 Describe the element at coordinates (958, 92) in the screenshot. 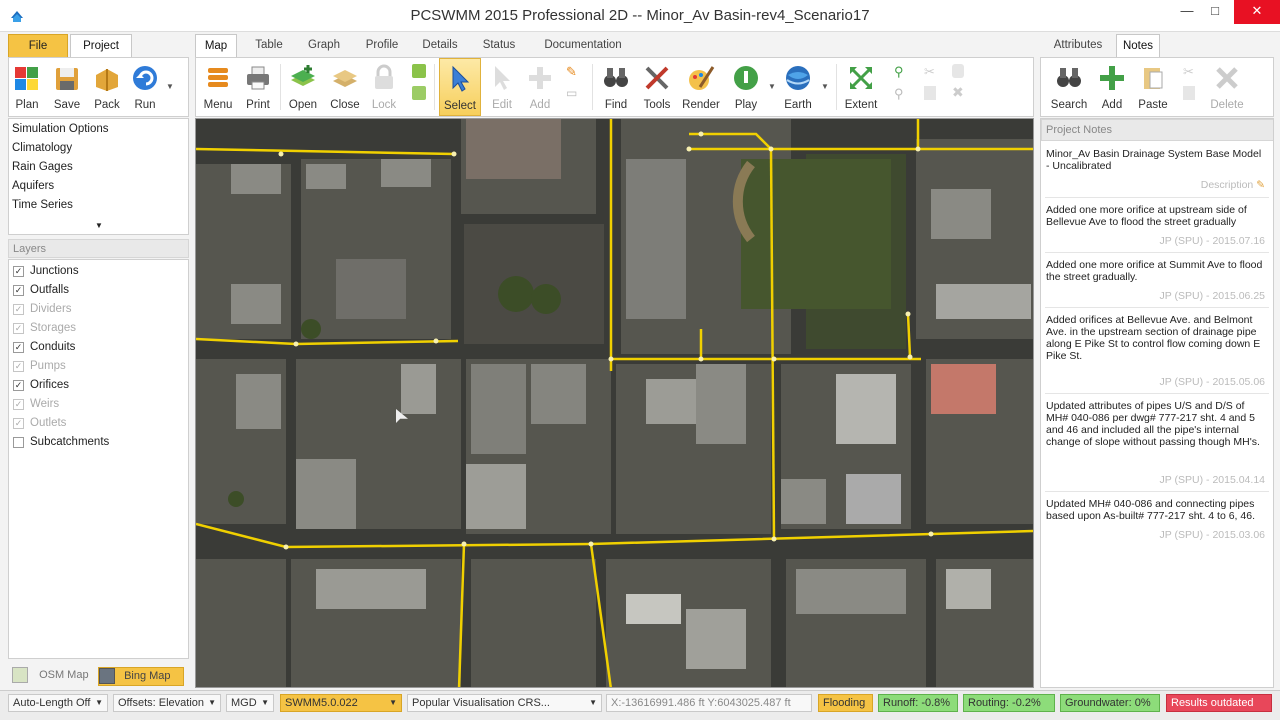

I see `delete-small-icon: ✖` at that location.